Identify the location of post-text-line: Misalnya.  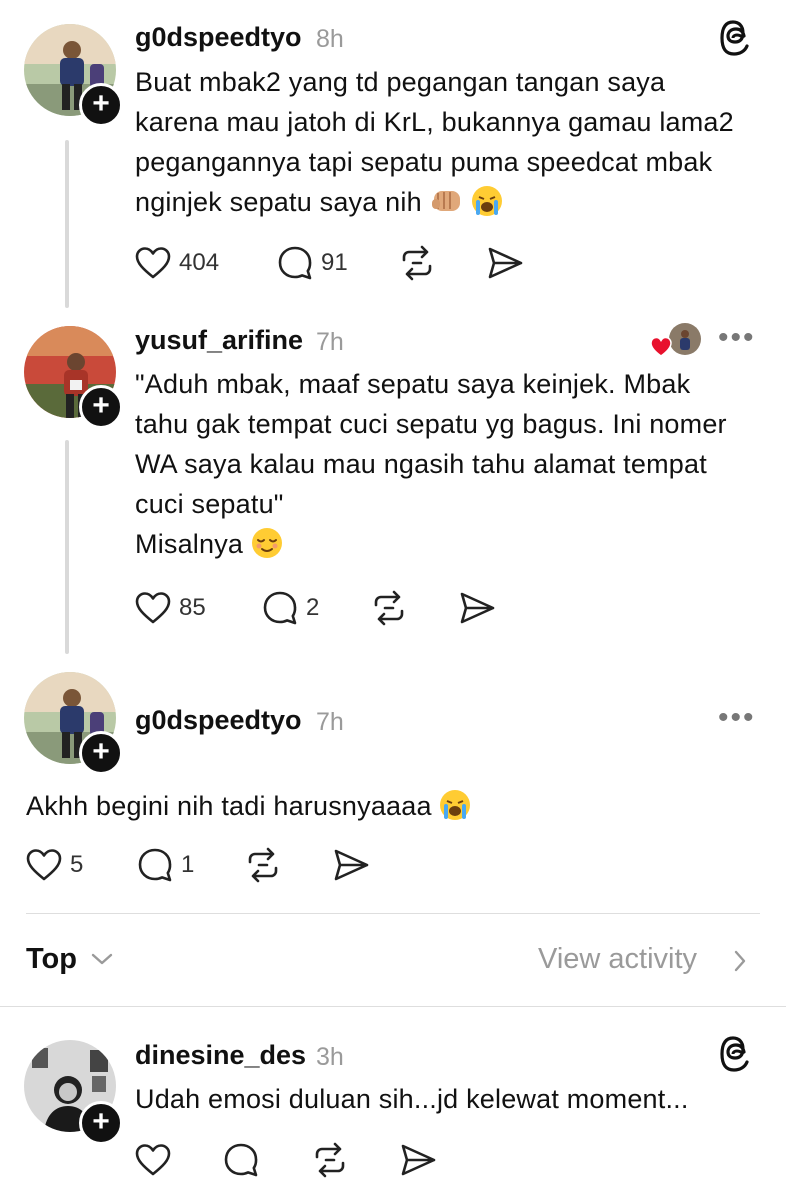
(450, 547).